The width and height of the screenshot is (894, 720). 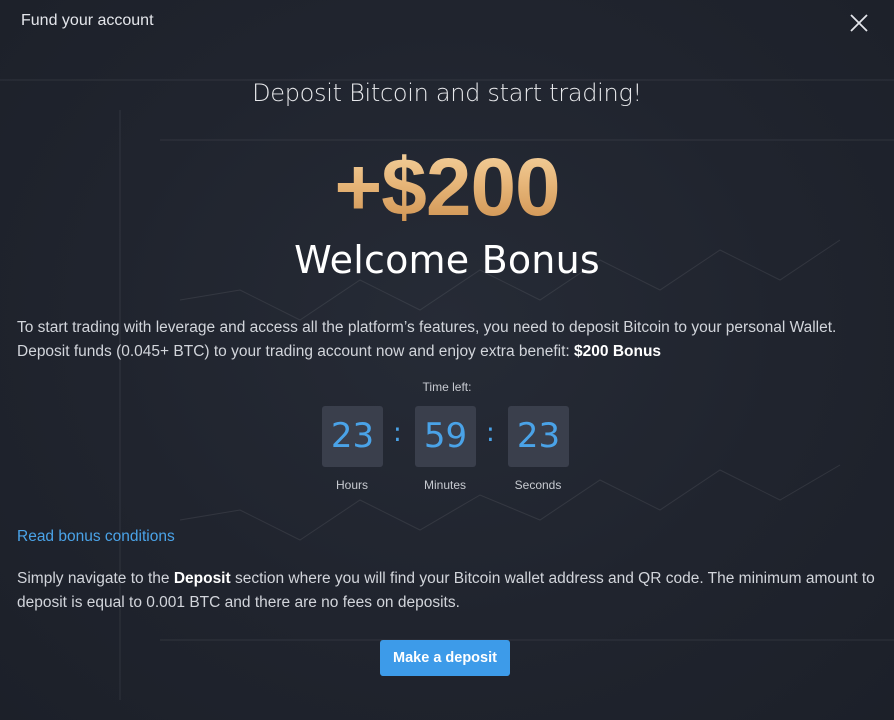 What do you see at coordinates (96, 537) in the screenshot?
I see `read-bonus-conditions-link: Read bonus conditions` at bounding box center [96, 537].